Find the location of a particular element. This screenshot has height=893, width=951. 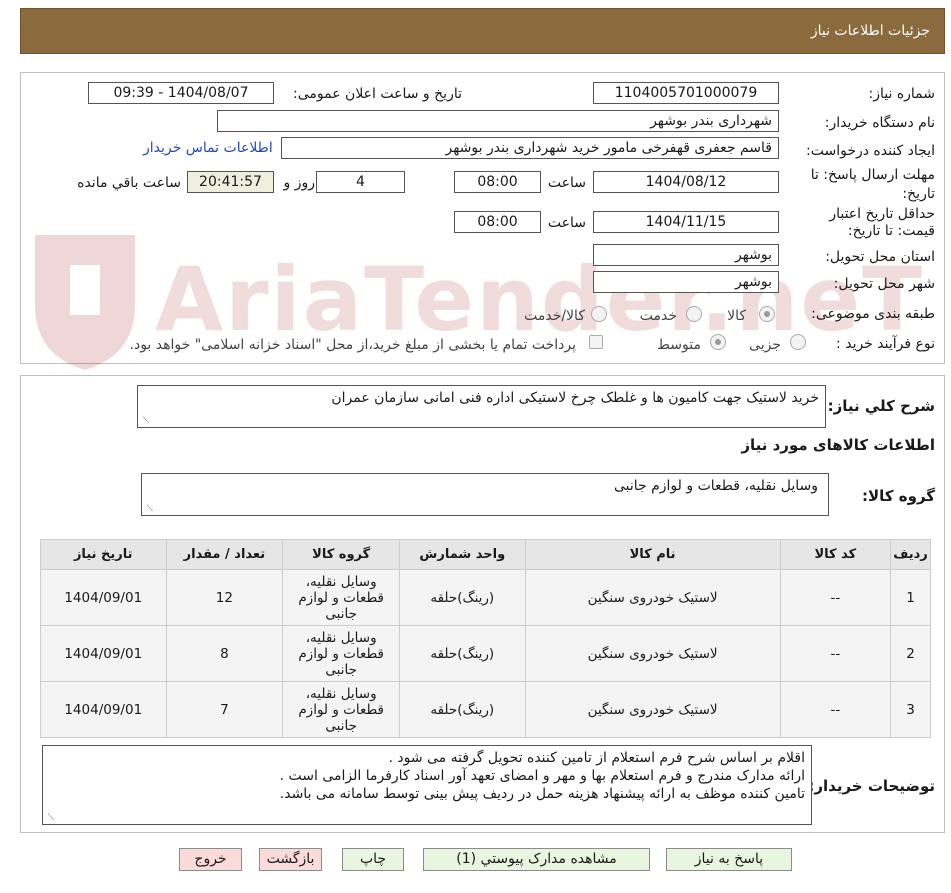

province-field: بوشهر is located at coordinates (686, 255).